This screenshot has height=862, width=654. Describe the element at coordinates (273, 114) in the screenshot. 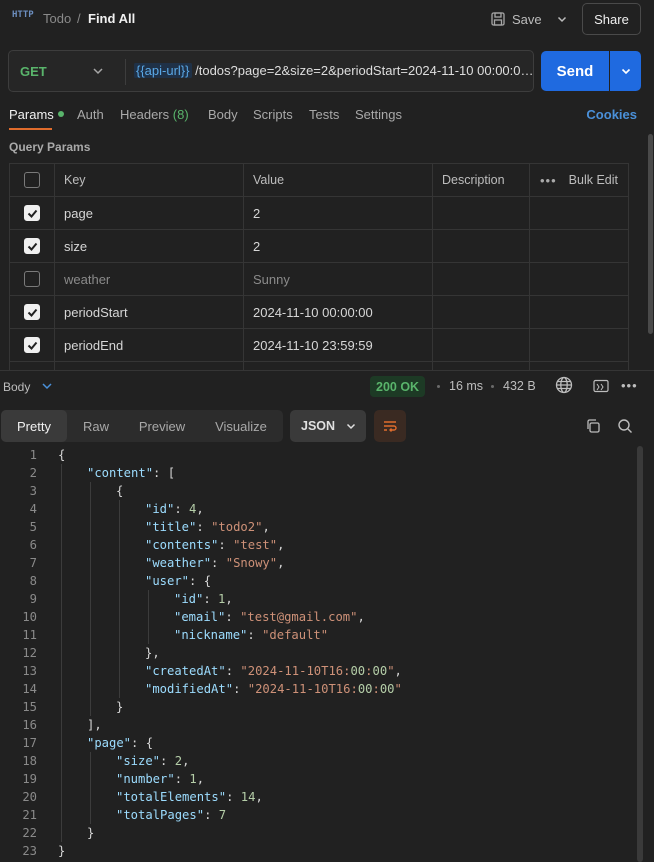

I see `tab-scripts: Scripts` at that location.